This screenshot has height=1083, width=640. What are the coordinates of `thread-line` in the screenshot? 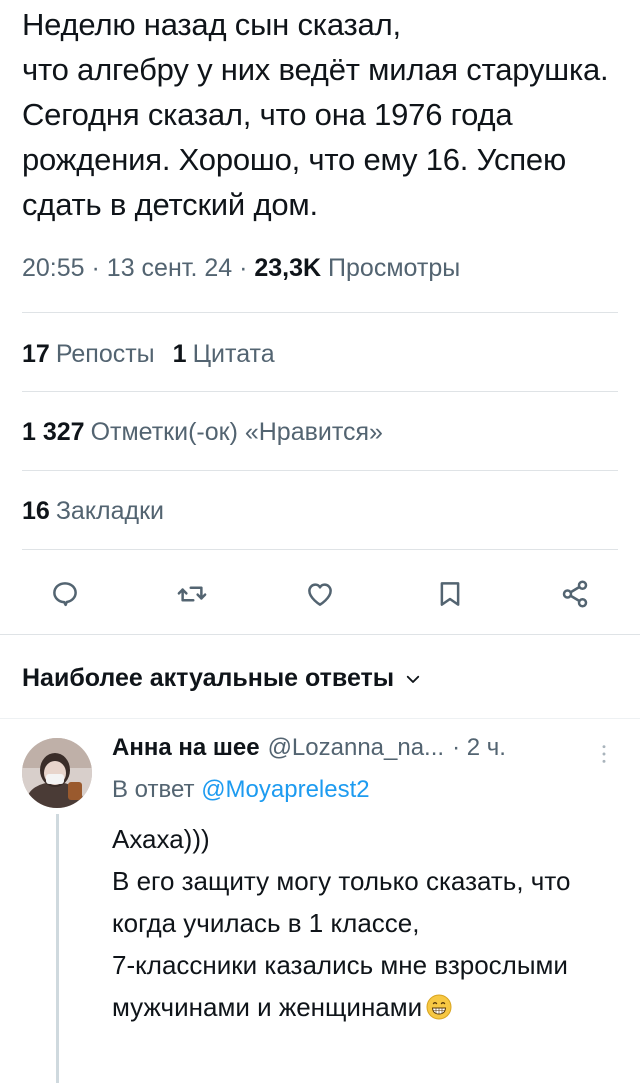 It's located at (57, 948).